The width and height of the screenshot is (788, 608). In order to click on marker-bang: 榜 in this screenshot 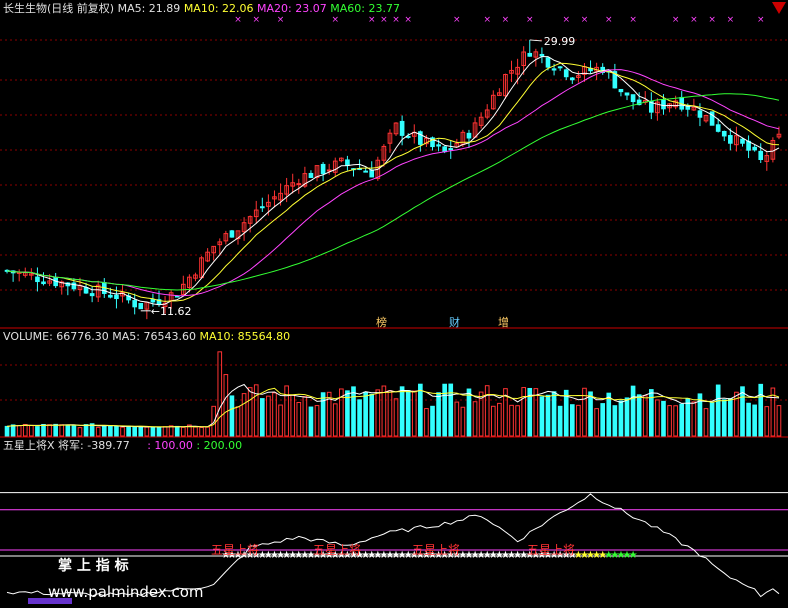, I will do `click(381, 322)`.